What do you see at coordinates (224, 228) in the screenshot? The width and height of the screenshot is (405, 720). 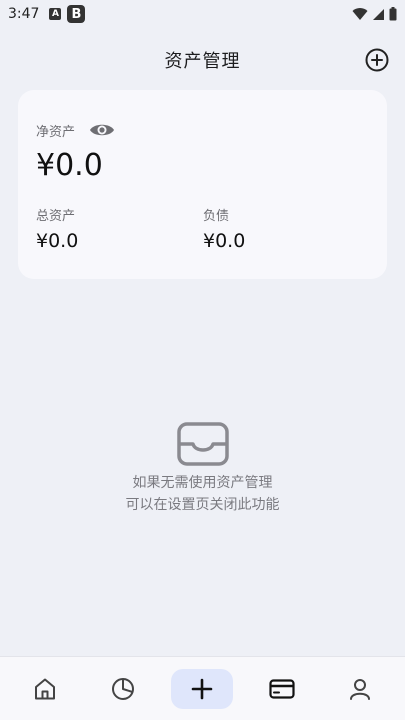 I see `liabilities: 负债 ¥0.0` at bounding box center [224, 228].